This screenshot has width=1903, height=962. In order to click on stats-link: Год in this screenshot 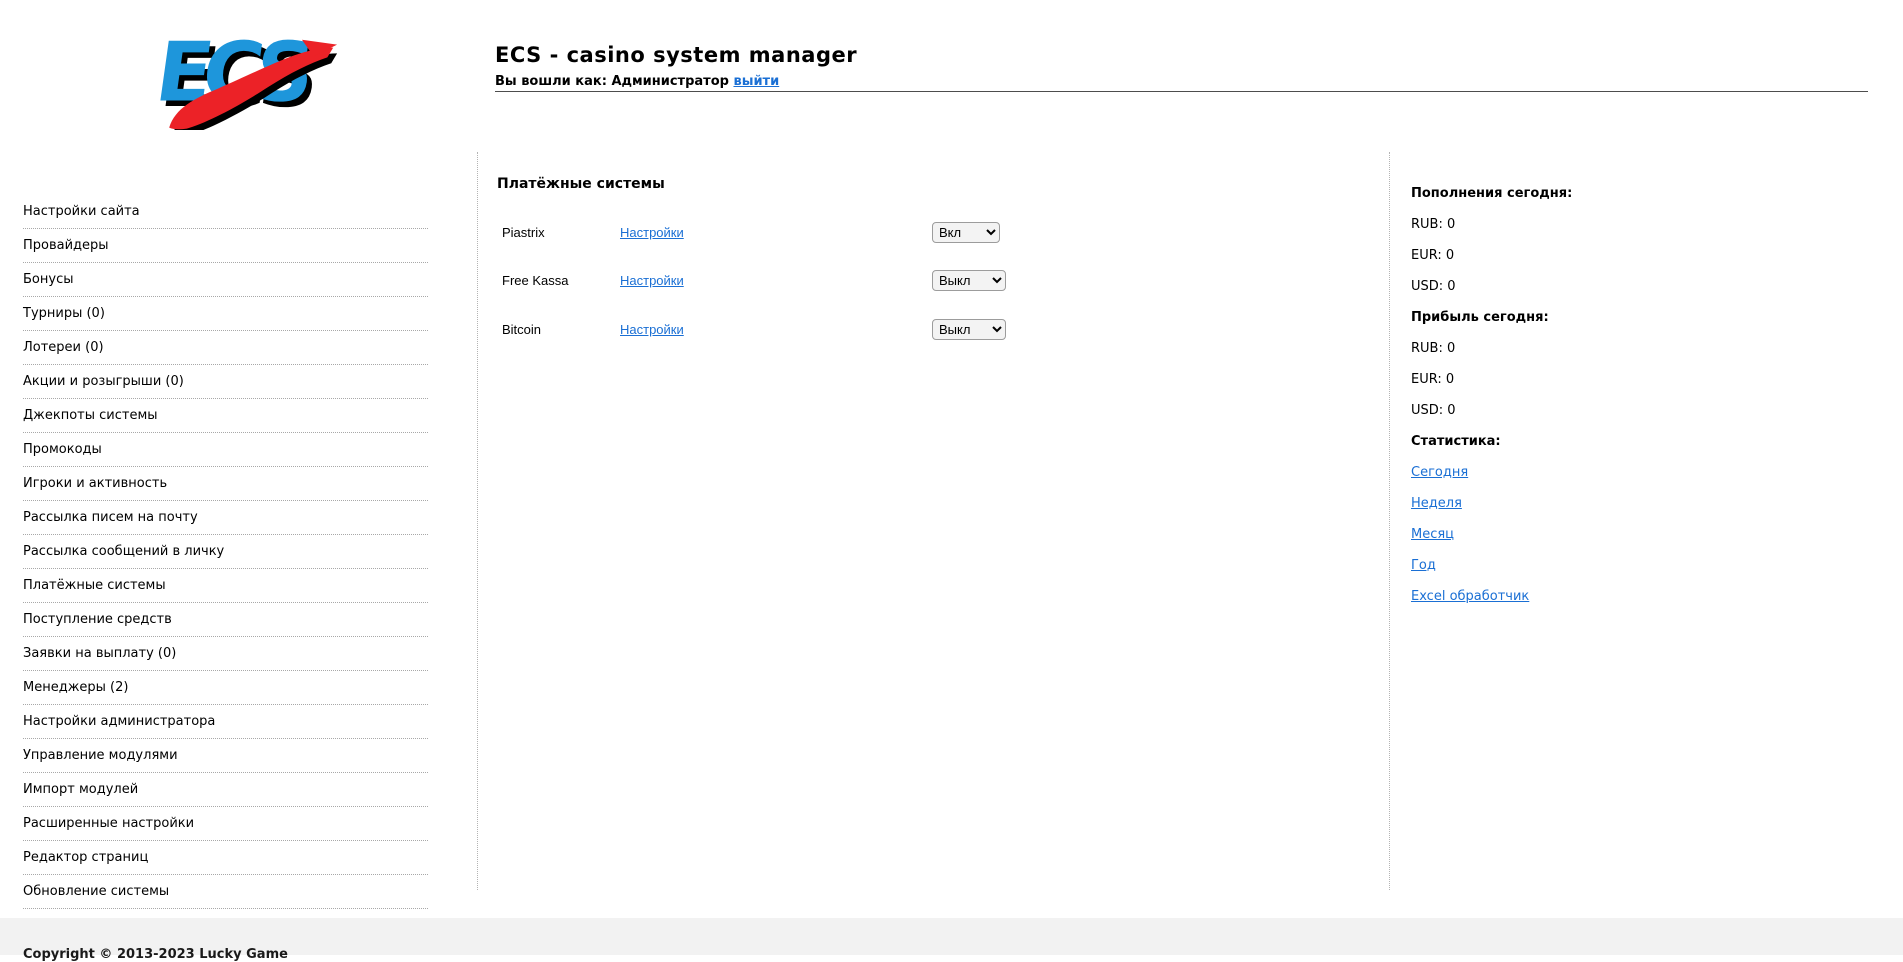, I will do `click(1423, 565)`.